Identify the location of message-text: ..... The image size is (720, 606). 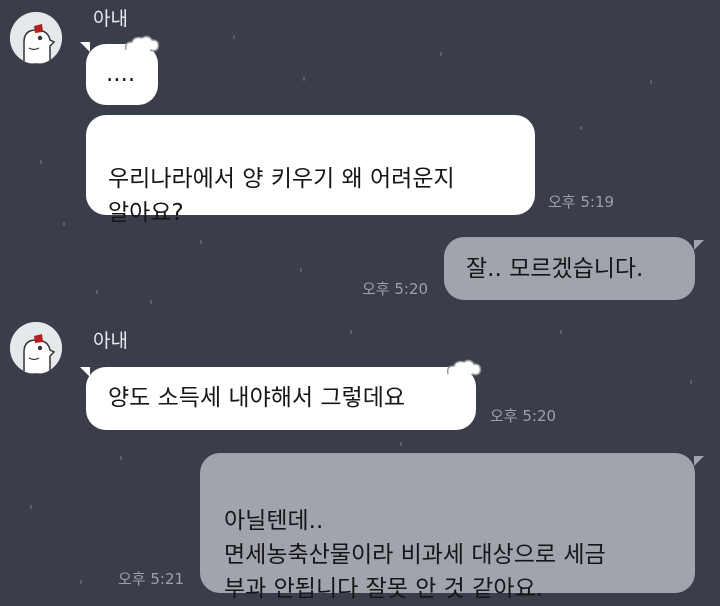
(121, 74).